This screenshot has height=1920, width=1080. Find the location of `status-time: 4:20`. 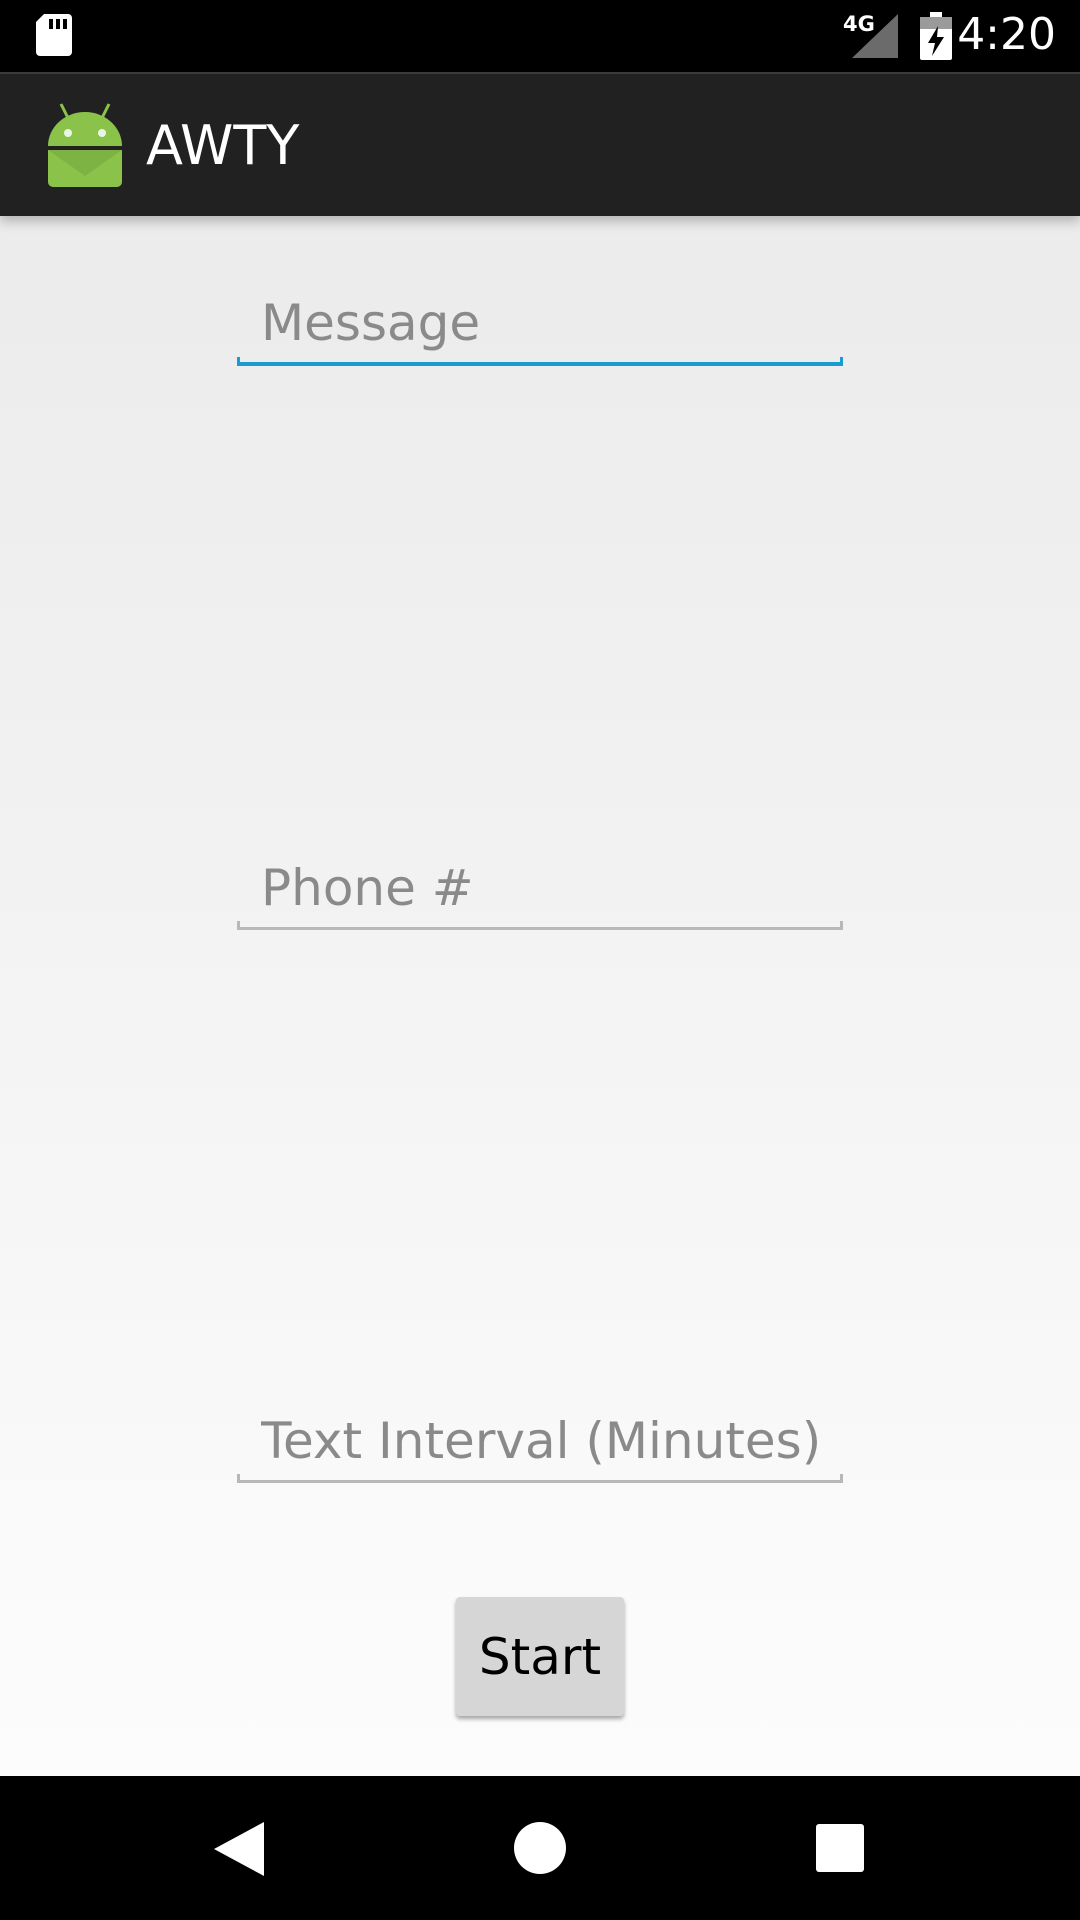

status-time: 4:20 is located at coordinates (1006, 34).